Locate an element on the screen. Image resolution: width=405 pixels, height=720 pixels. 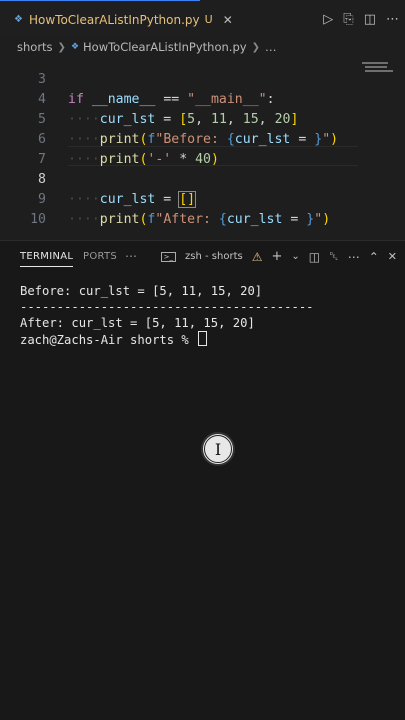
breadcrumb-file: HowToClearAListInPython.py is located at coordinates (165, 47).